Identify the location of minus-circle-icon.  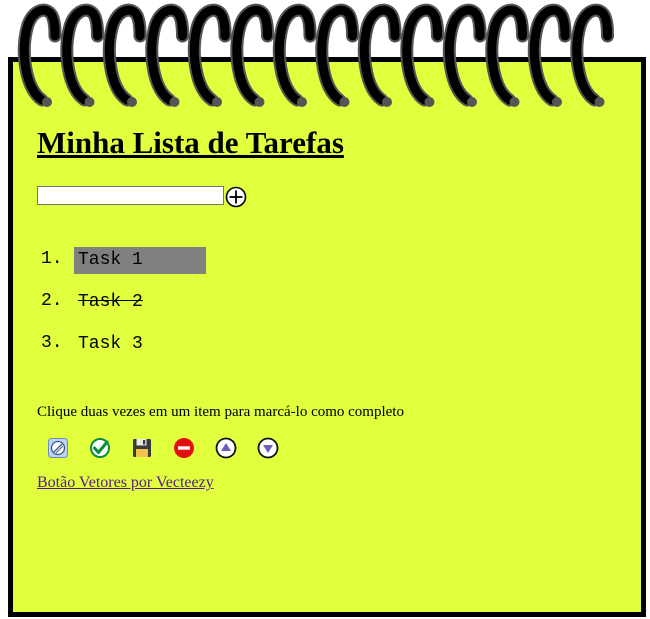
(184, 448).